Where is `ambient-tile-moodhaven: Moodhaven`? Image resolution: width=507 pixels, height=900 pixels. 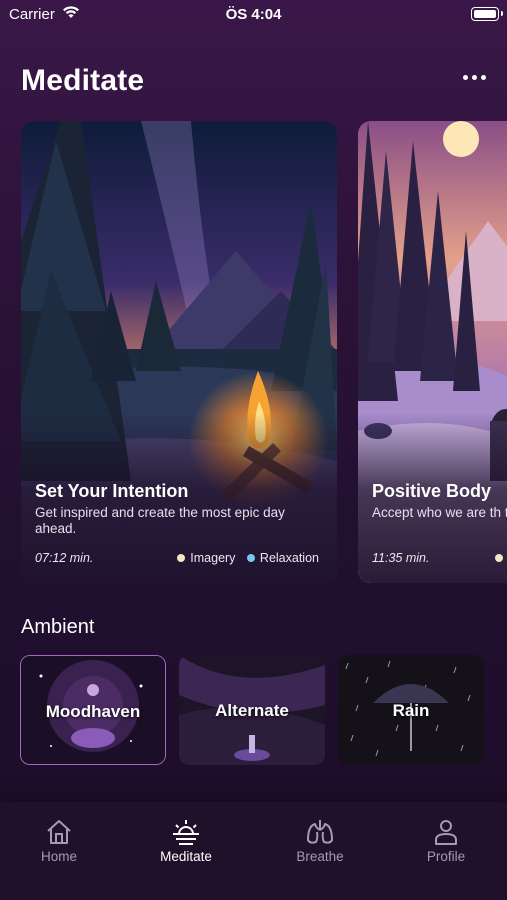 ambient-tile-moodhaven: Moodhaven is located at coordinates (93, 710).